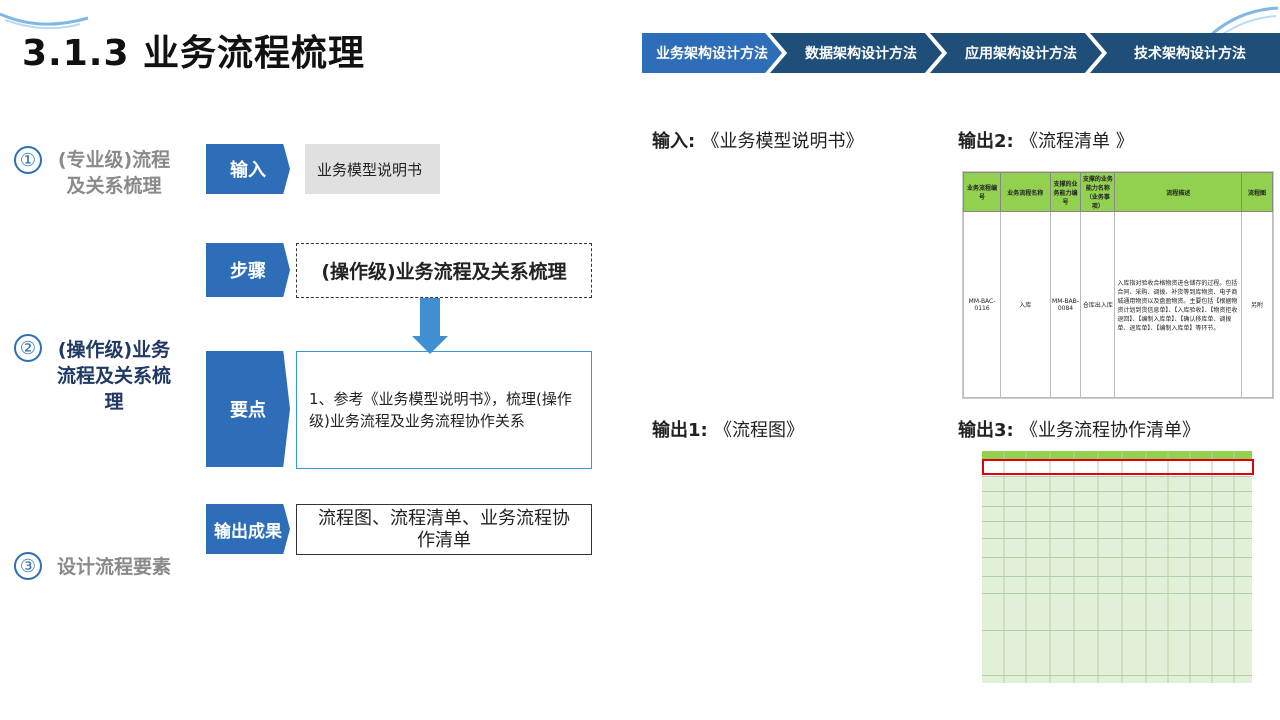 This screenshot has width=1280, height=720. I want to click on input-doc-label: 输入: 《业务模型说明书》, so click(757, 140).